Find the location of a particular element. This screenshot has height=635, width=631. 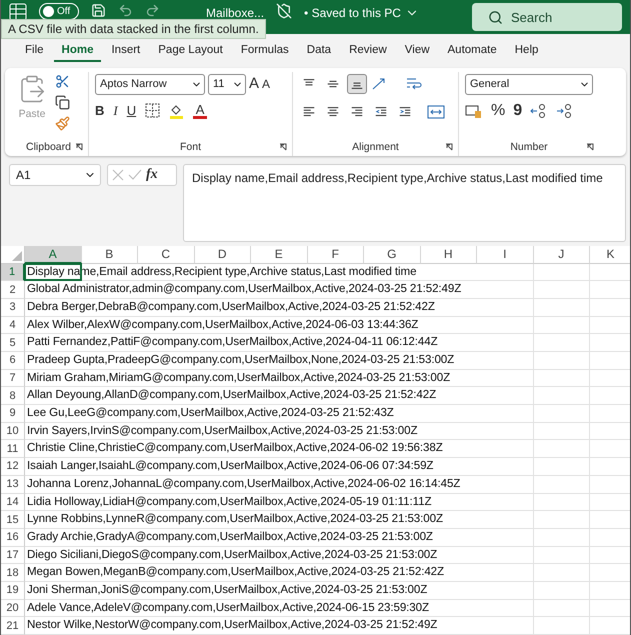

shrink-font-button: A is located at coordinates (266, 84).